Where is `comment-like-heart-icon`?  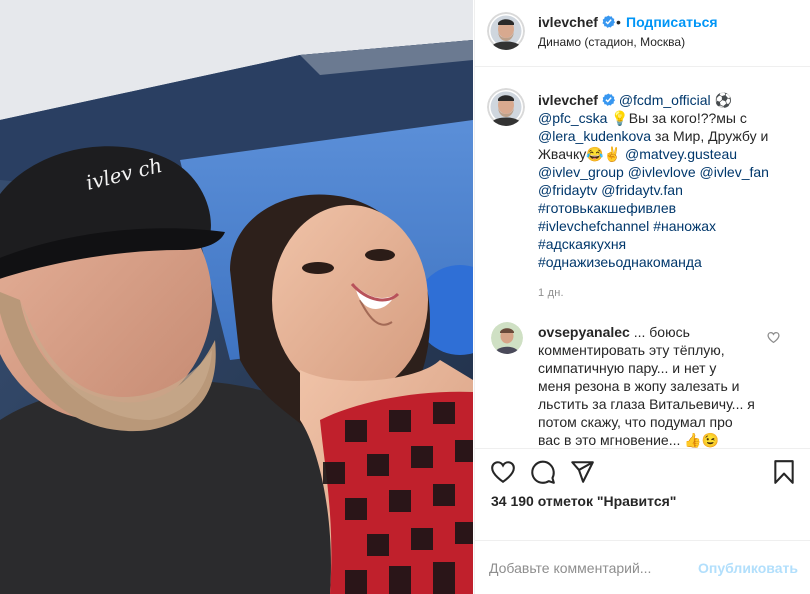
comment-like-heart-icon is located at coordinates (773, 337).